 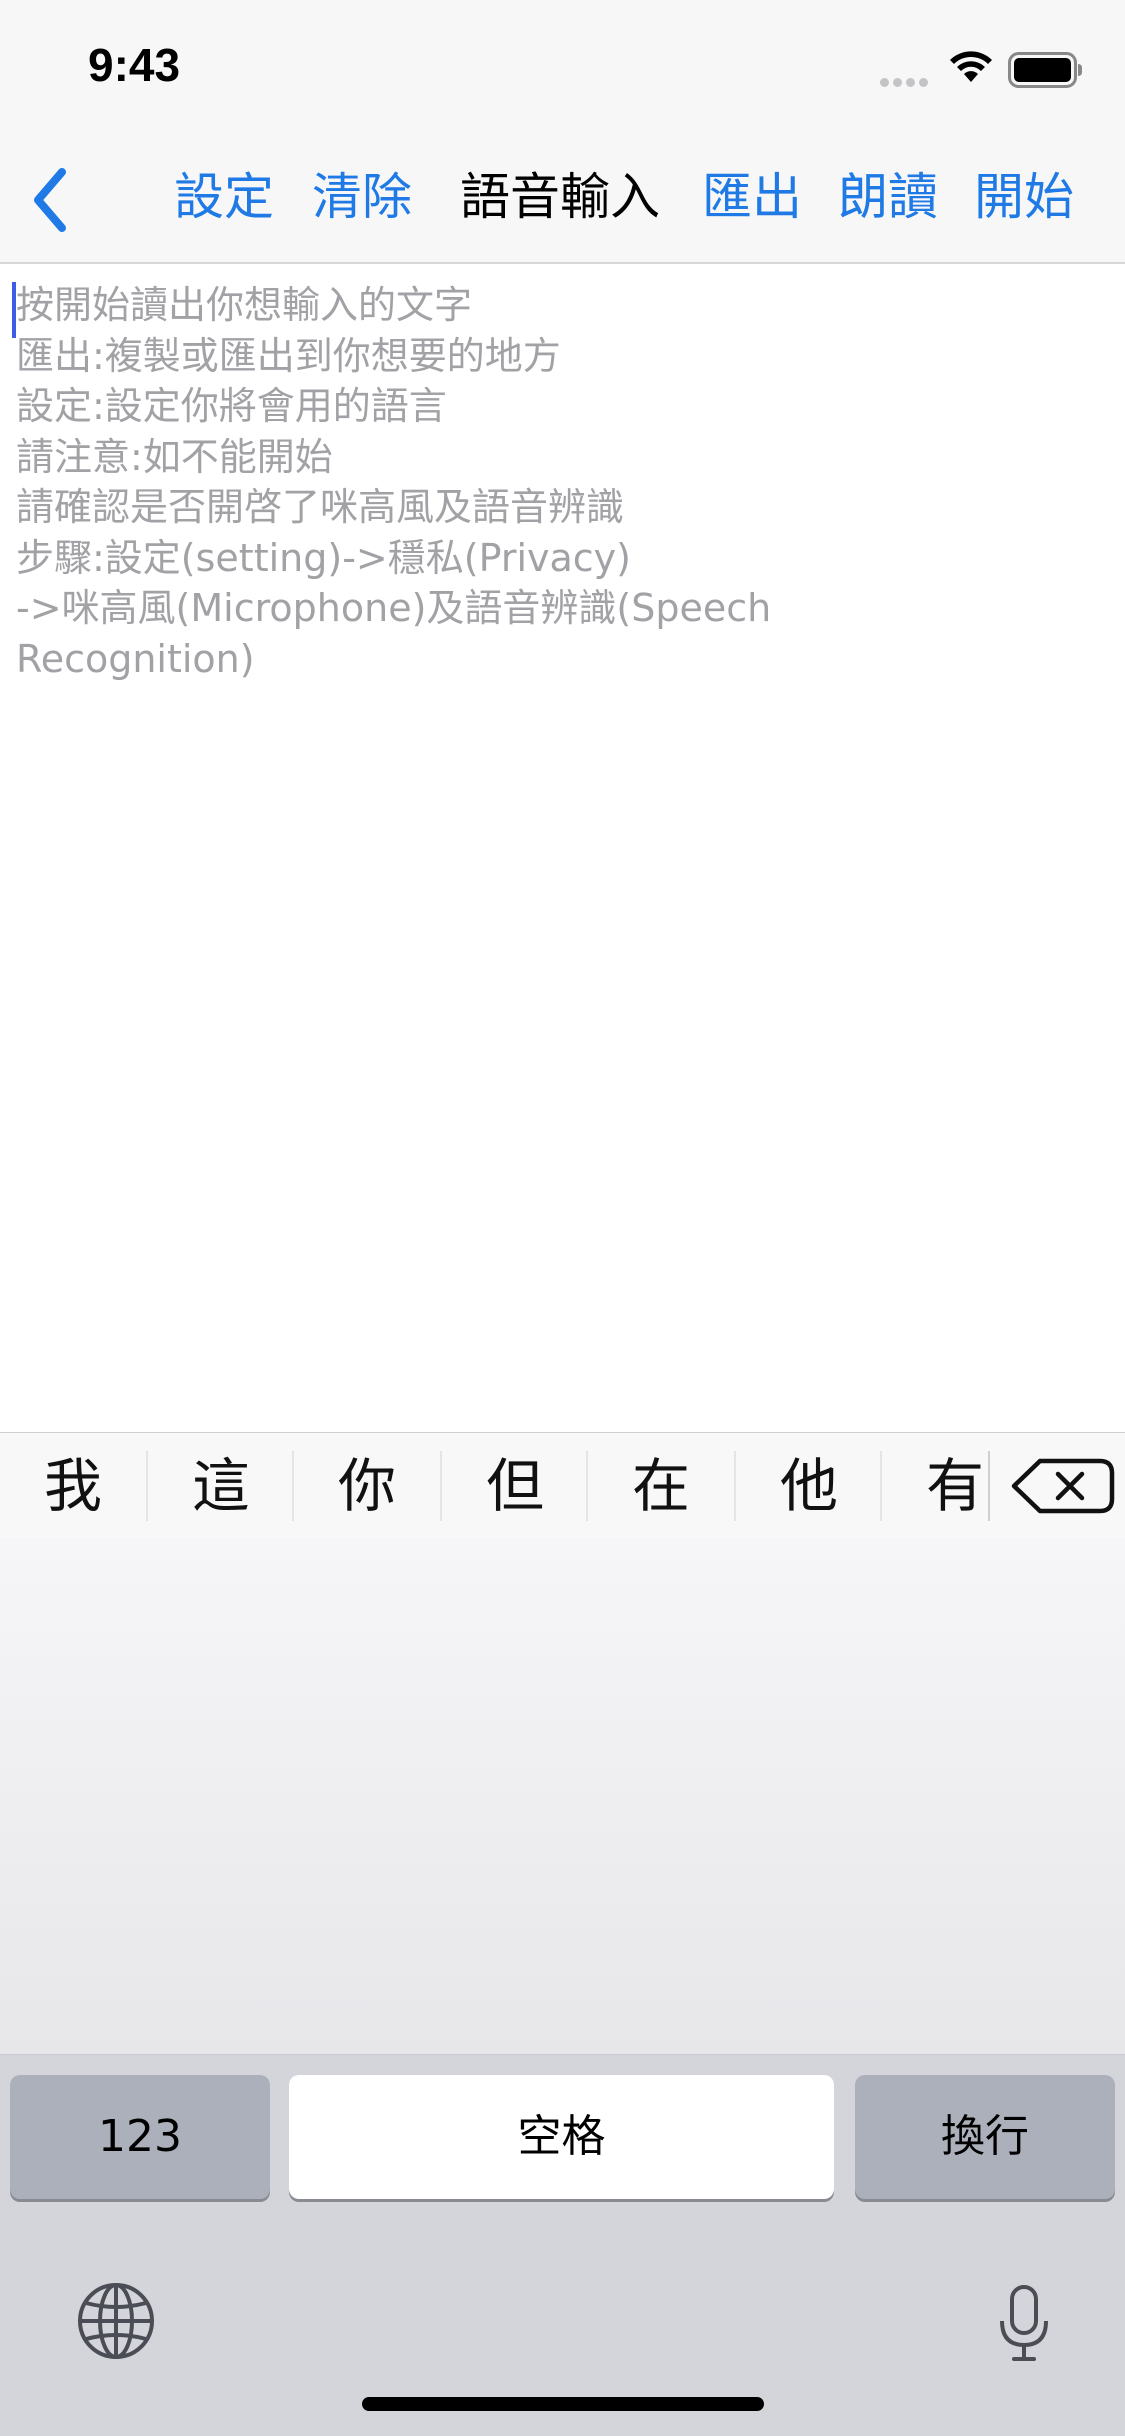 What do you see at coordinates (73, 1486) in the screenshot?
I see `candidate-word: 我` at bounding box center [73, 1486].